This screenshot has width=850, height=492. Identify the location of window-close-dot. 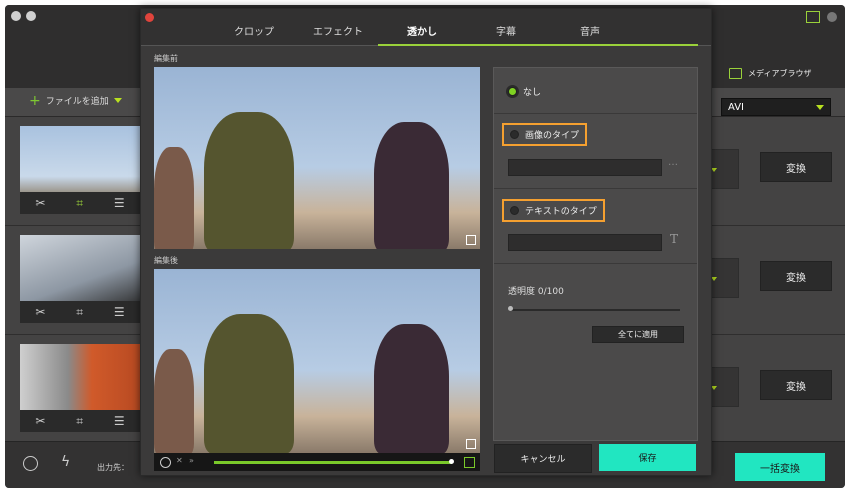
(16, 16).